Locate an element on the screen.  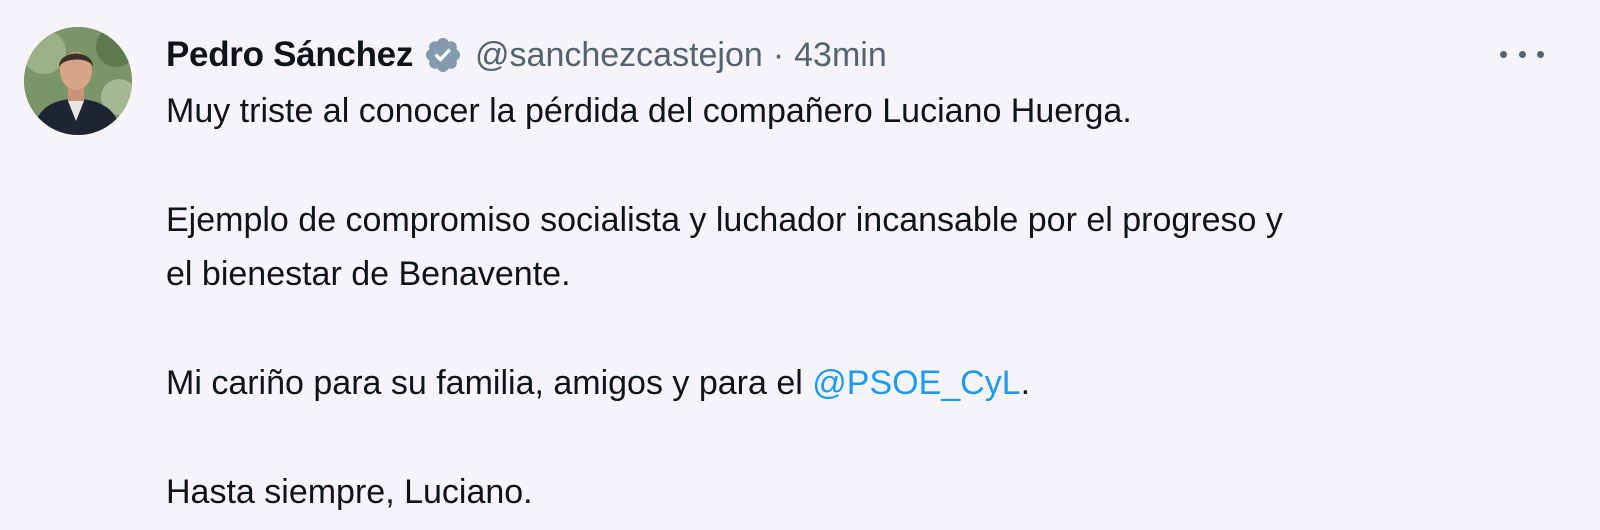
verified-badge-icon is located at coordinates (443, 55).